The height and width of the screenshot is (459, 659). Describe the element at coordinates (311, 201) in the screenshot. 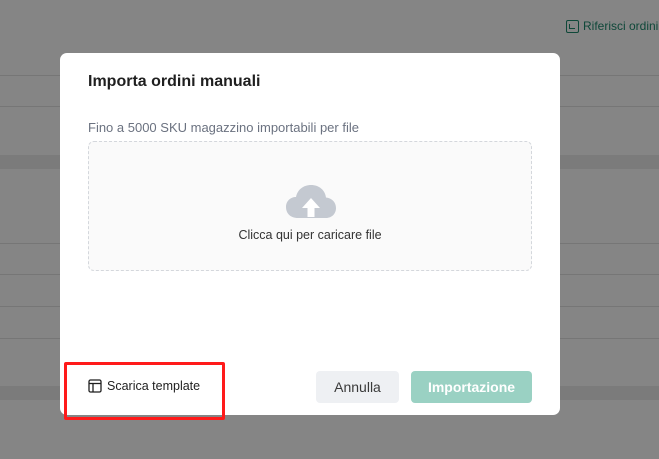

I see `cloud-upload-icon` at that location.